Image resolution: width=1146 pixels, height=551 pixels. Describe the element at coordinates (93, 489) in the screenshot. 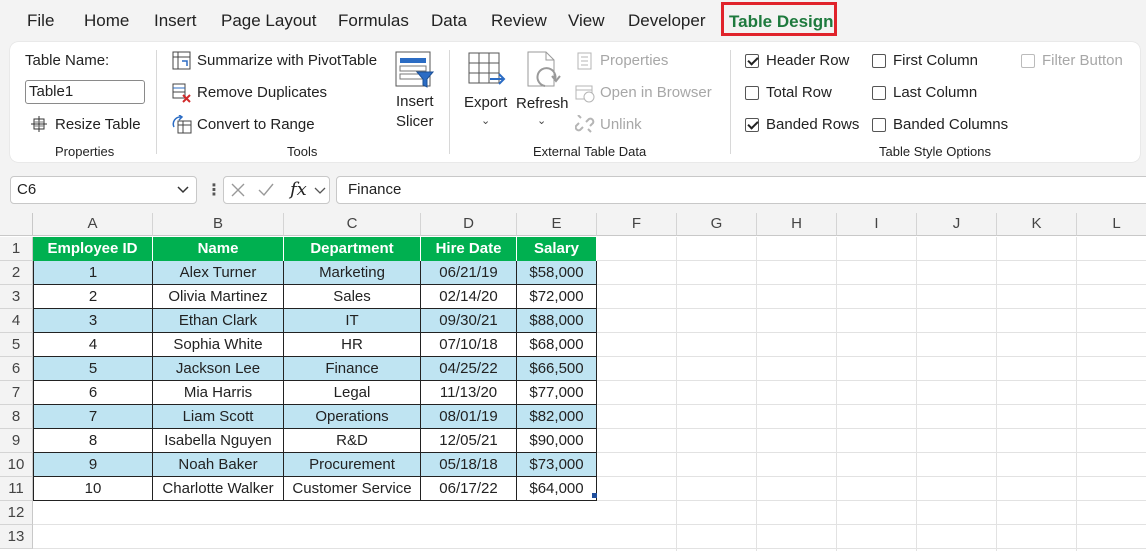

I see `table-cell: 10` at that location.